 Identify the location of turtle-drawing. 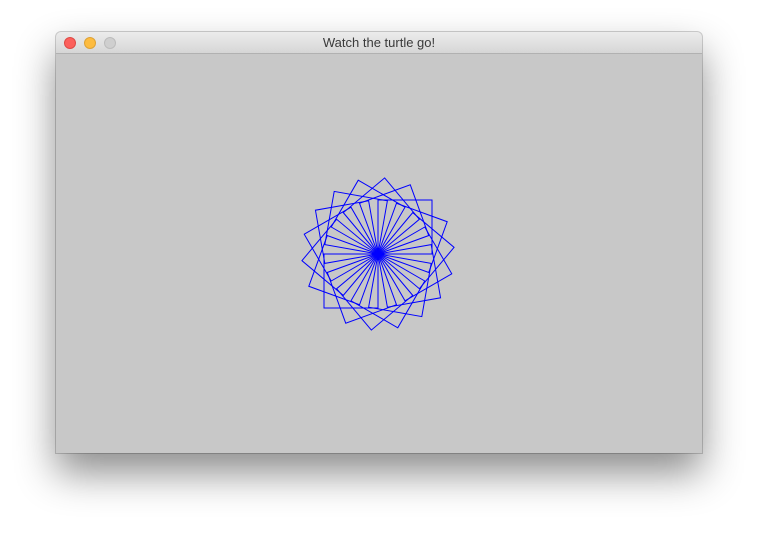
(378, 254).